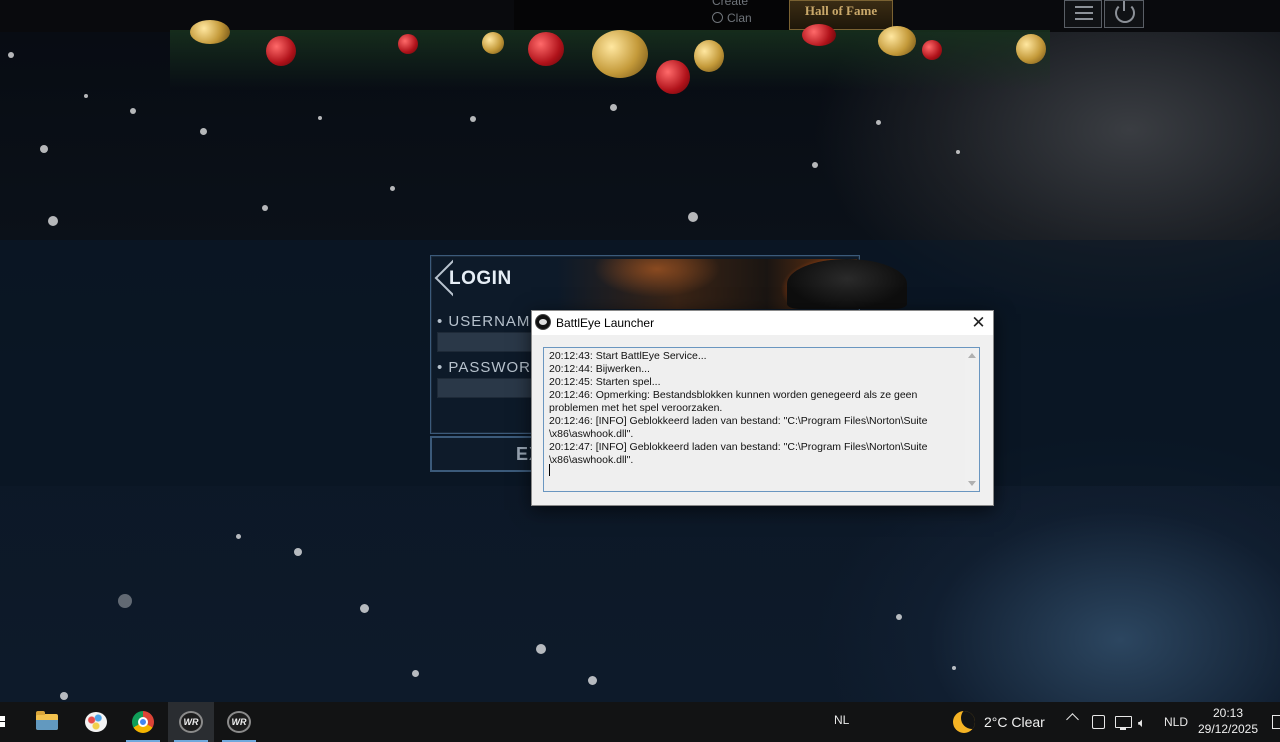 The width and height of the screenshot is (1280, 742). What do you see at coordinates (480, 278) in the screenshot?
I see `login-title: LOGIN` at bounding box center [480, 278].